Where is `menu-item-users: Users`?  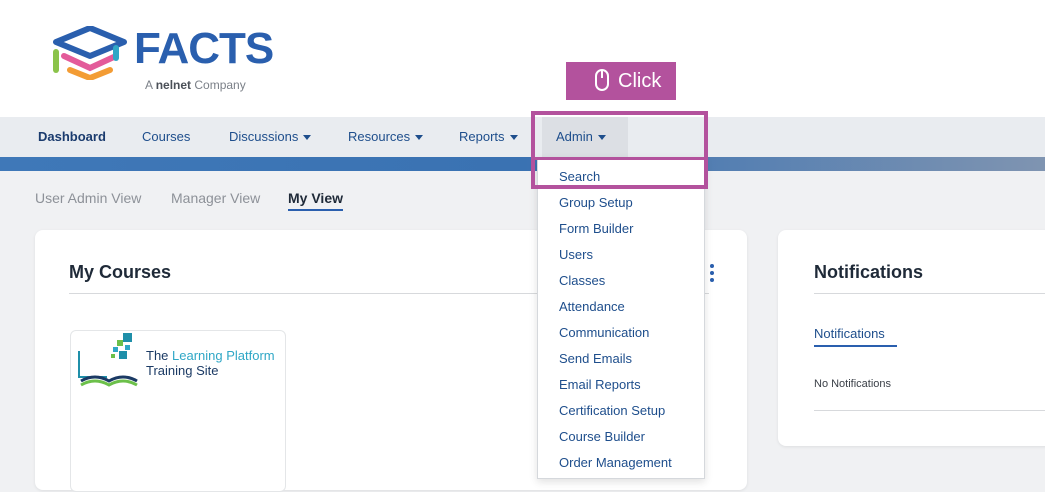
menu-item-users: Users is located at coordinates (576, 254).